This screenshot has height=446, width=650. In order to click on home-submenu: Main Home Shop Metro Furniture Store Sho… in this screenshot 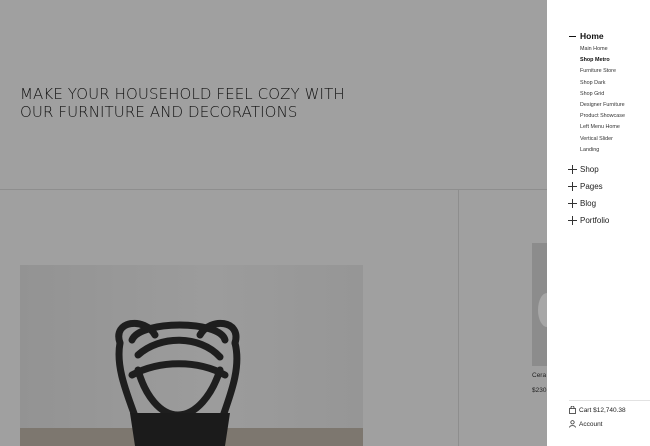, I will do `click(602, 100)`.